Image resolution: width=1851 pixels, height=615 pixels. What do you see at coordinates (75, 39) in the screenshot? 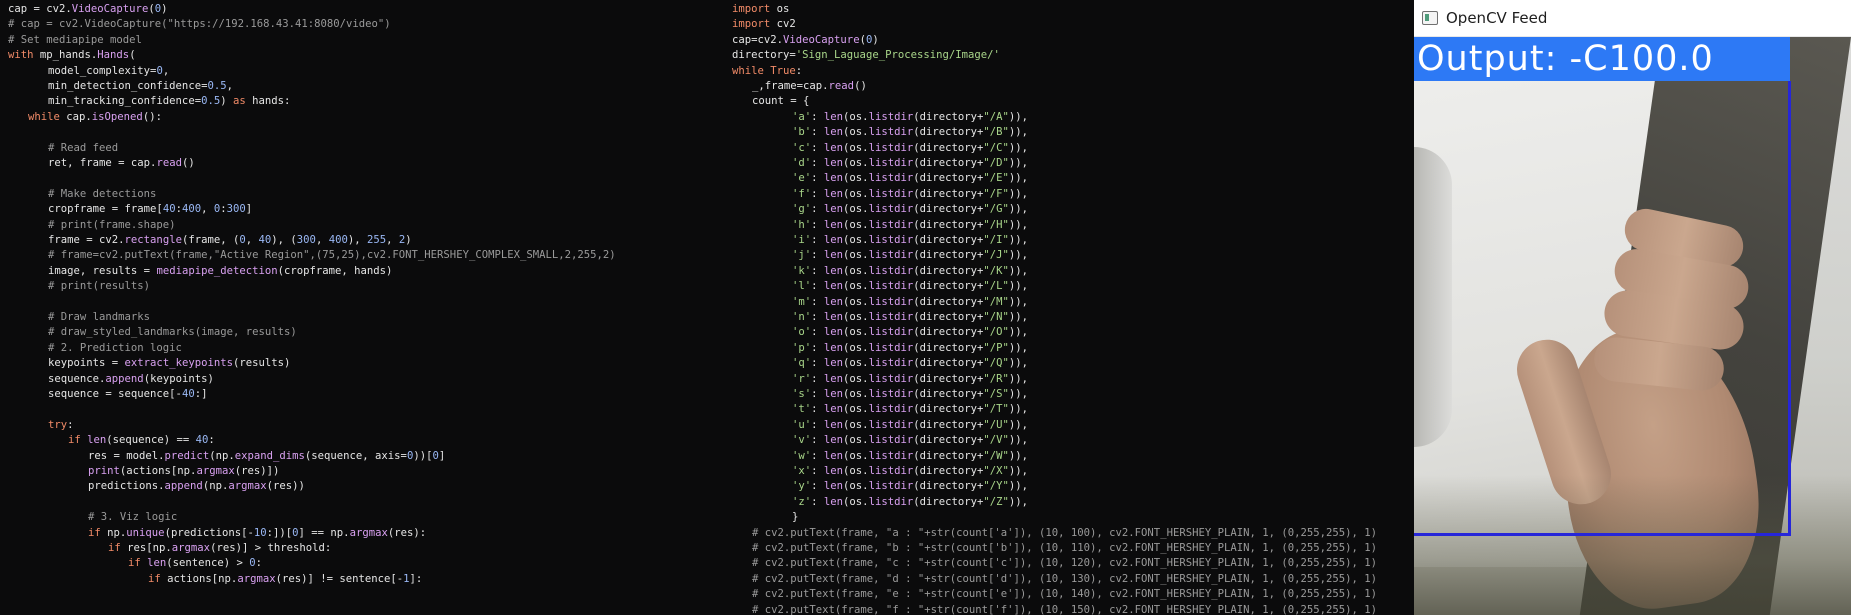
I see `code-token: # Set mediapipe model` at bounding box center [75, 39].